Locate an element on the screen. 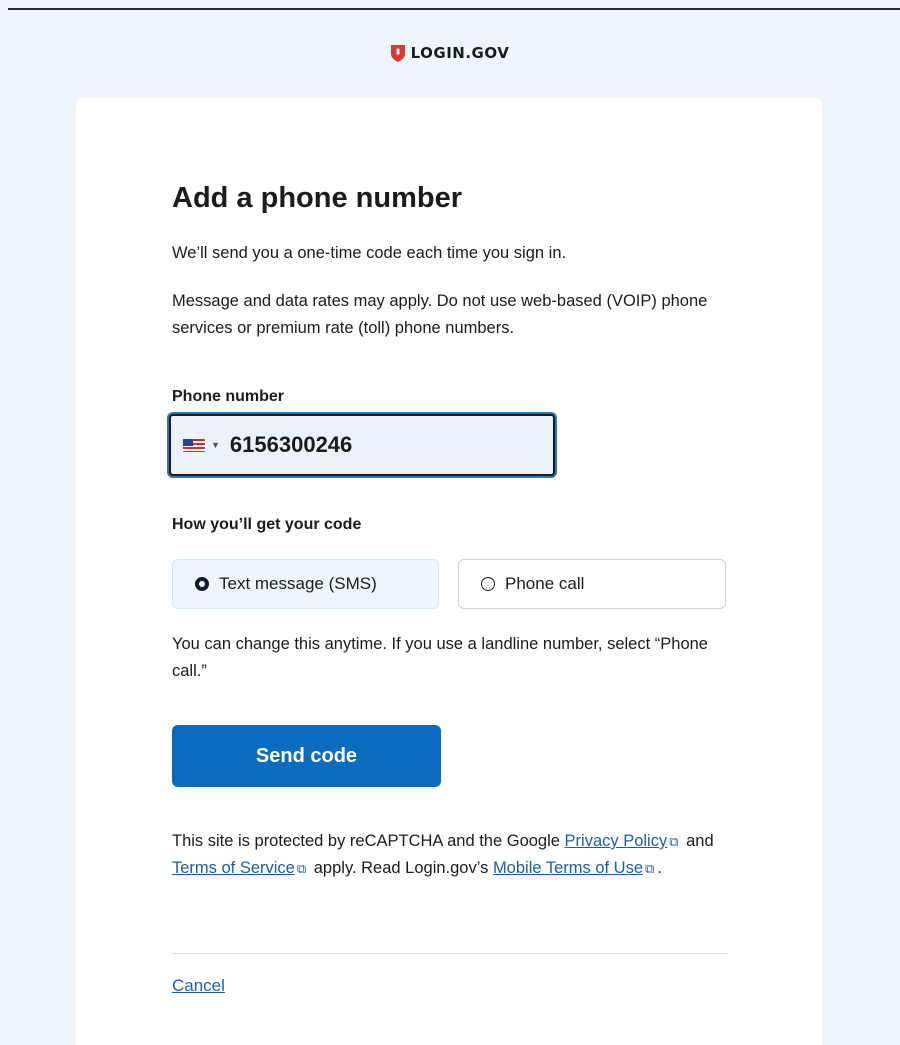 The height and width of the screenshot is (1045, 900). legal-text-4: . is located at coordinates (659, 868).